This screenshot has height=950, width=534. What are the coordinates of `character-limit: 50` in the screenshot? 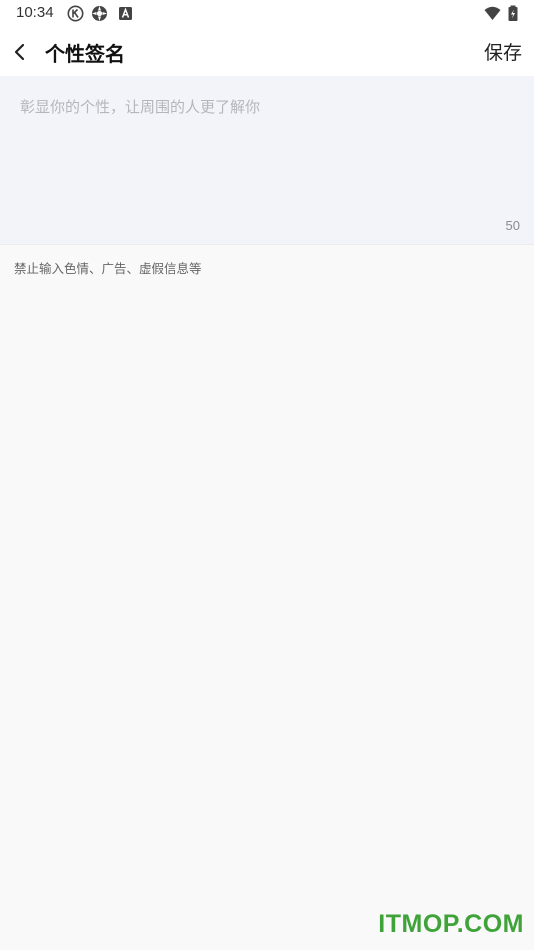 It's located at (512, 225).